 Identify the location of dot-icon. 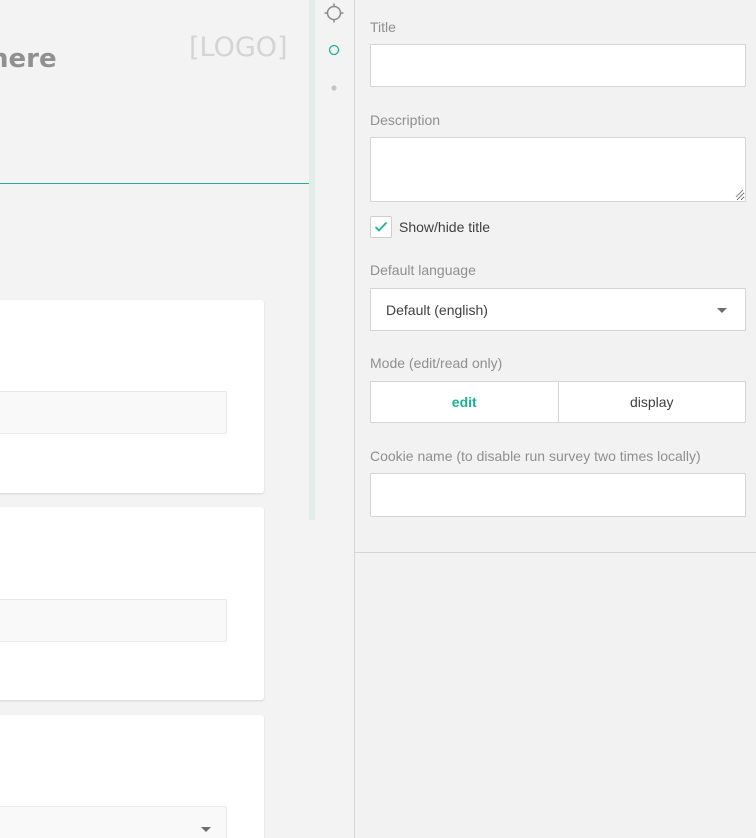
(334, 87).